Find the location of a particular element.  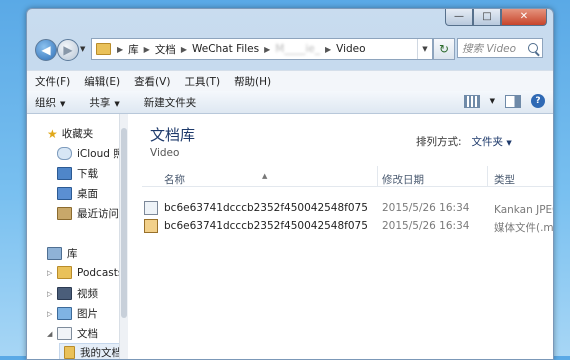

nav-favorites: ★ 收藏夹 is located at coordinates (70, 133).